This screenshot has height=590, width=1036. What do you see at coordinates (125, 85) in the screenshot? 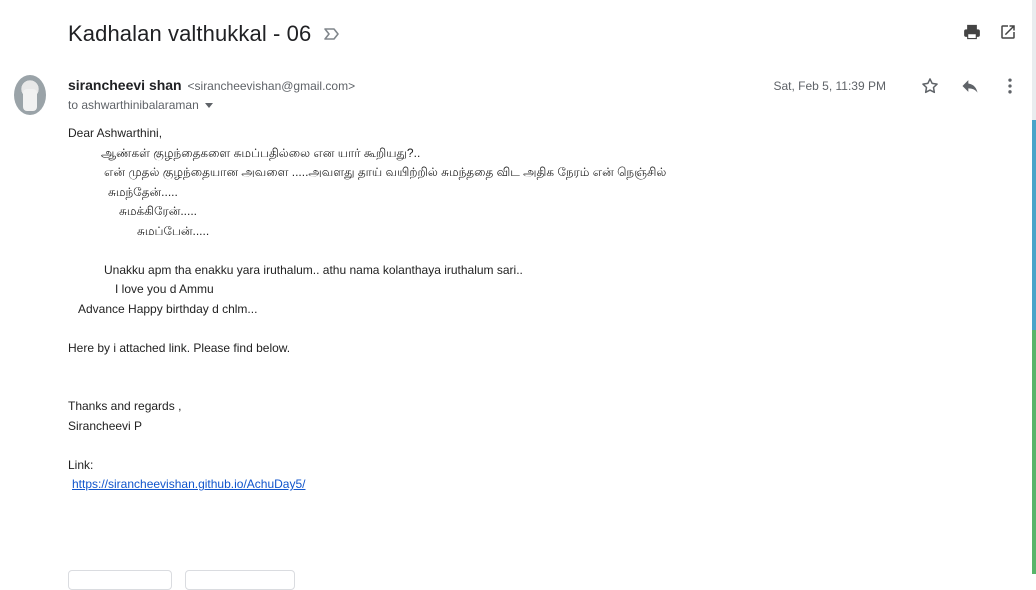
I see `sender-name: sirancheevi shan` at bounding box center [125, 85].